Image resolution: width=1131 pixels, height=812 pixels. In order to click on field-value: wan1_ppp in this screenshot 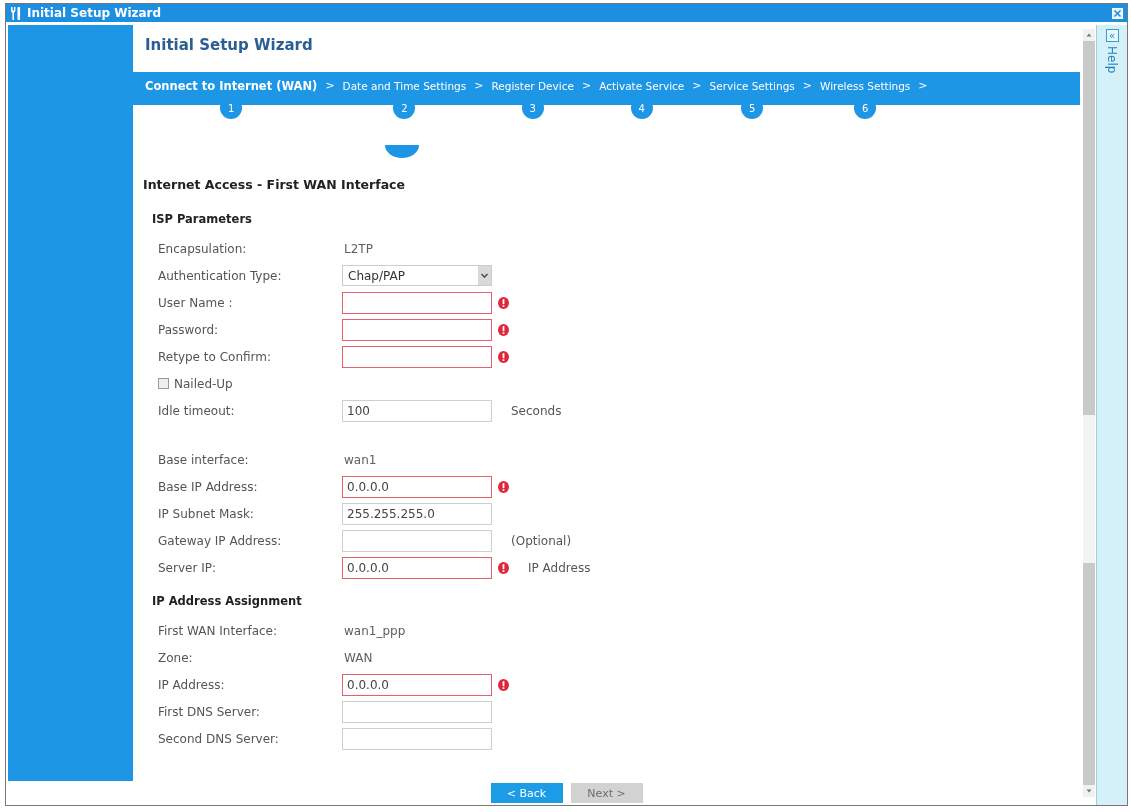, I will do `click(374, 630)`.